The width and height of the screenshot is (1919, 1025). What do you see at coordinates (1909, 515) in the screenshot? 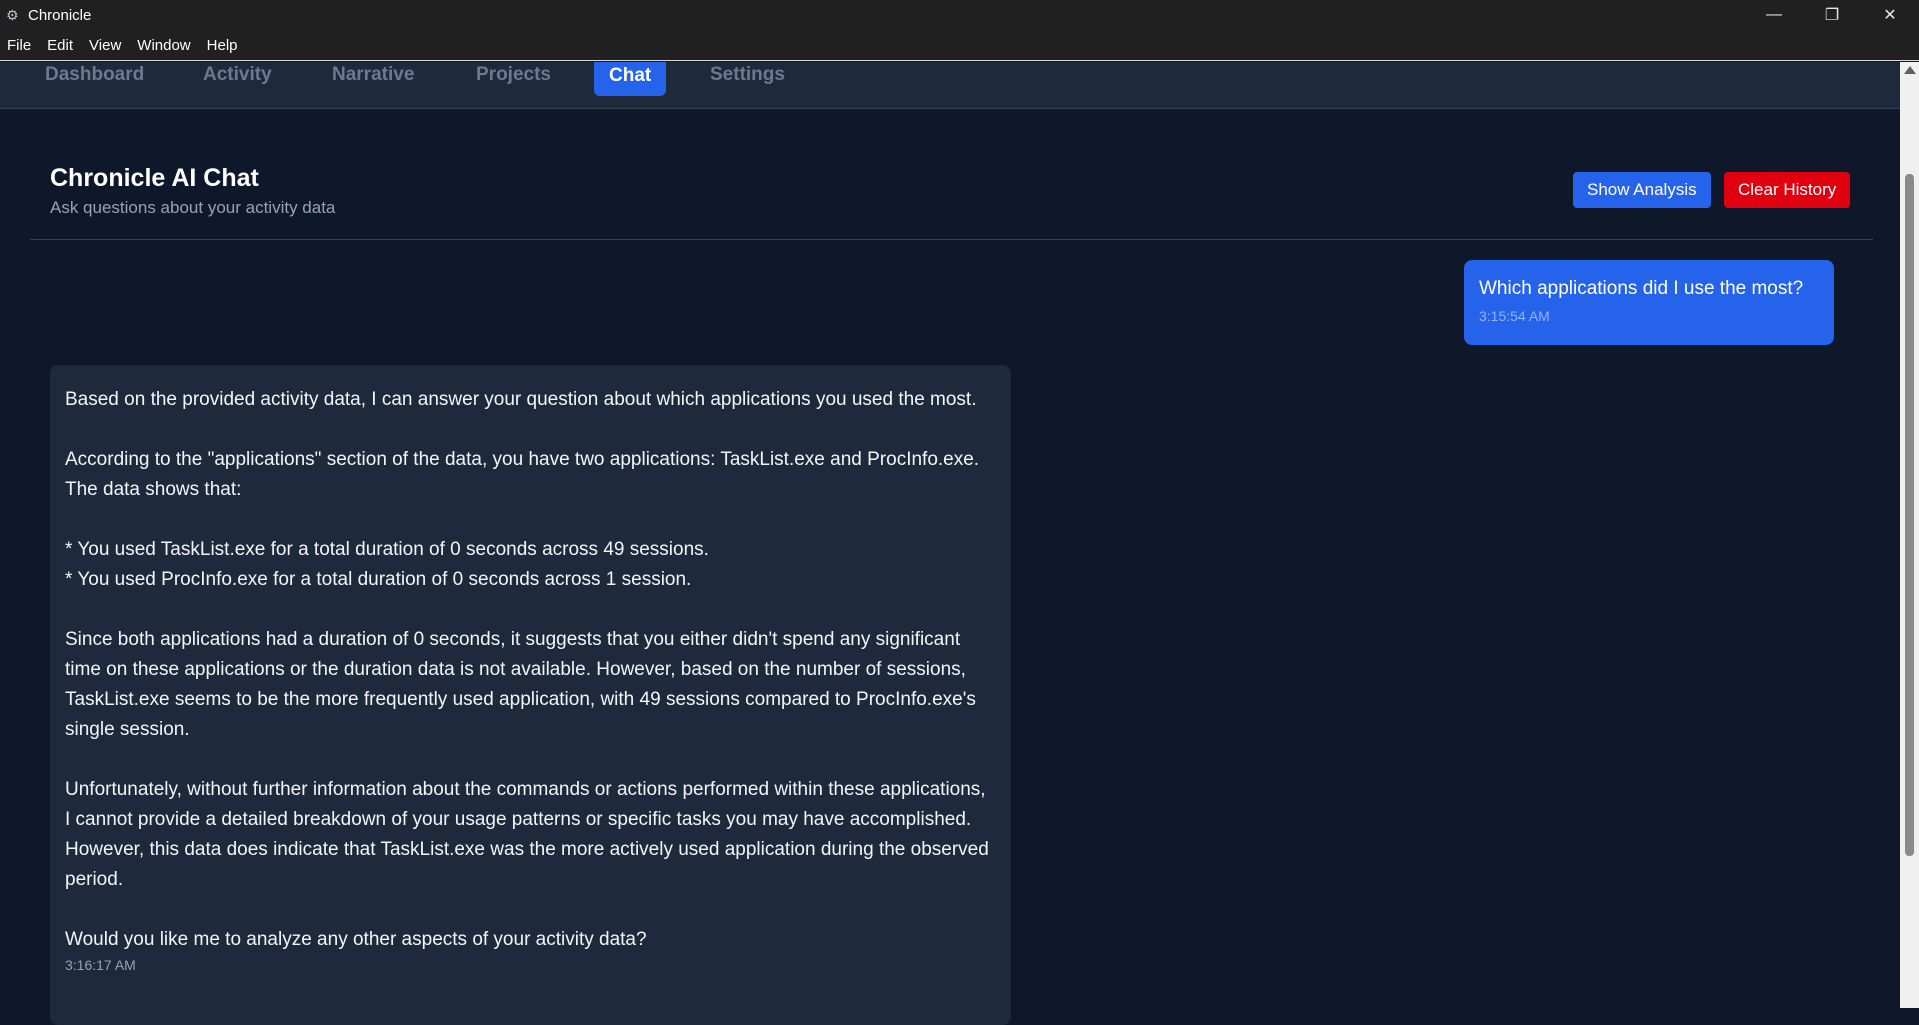
I see `scroll-thumb` at bounding box center [1909, 515].